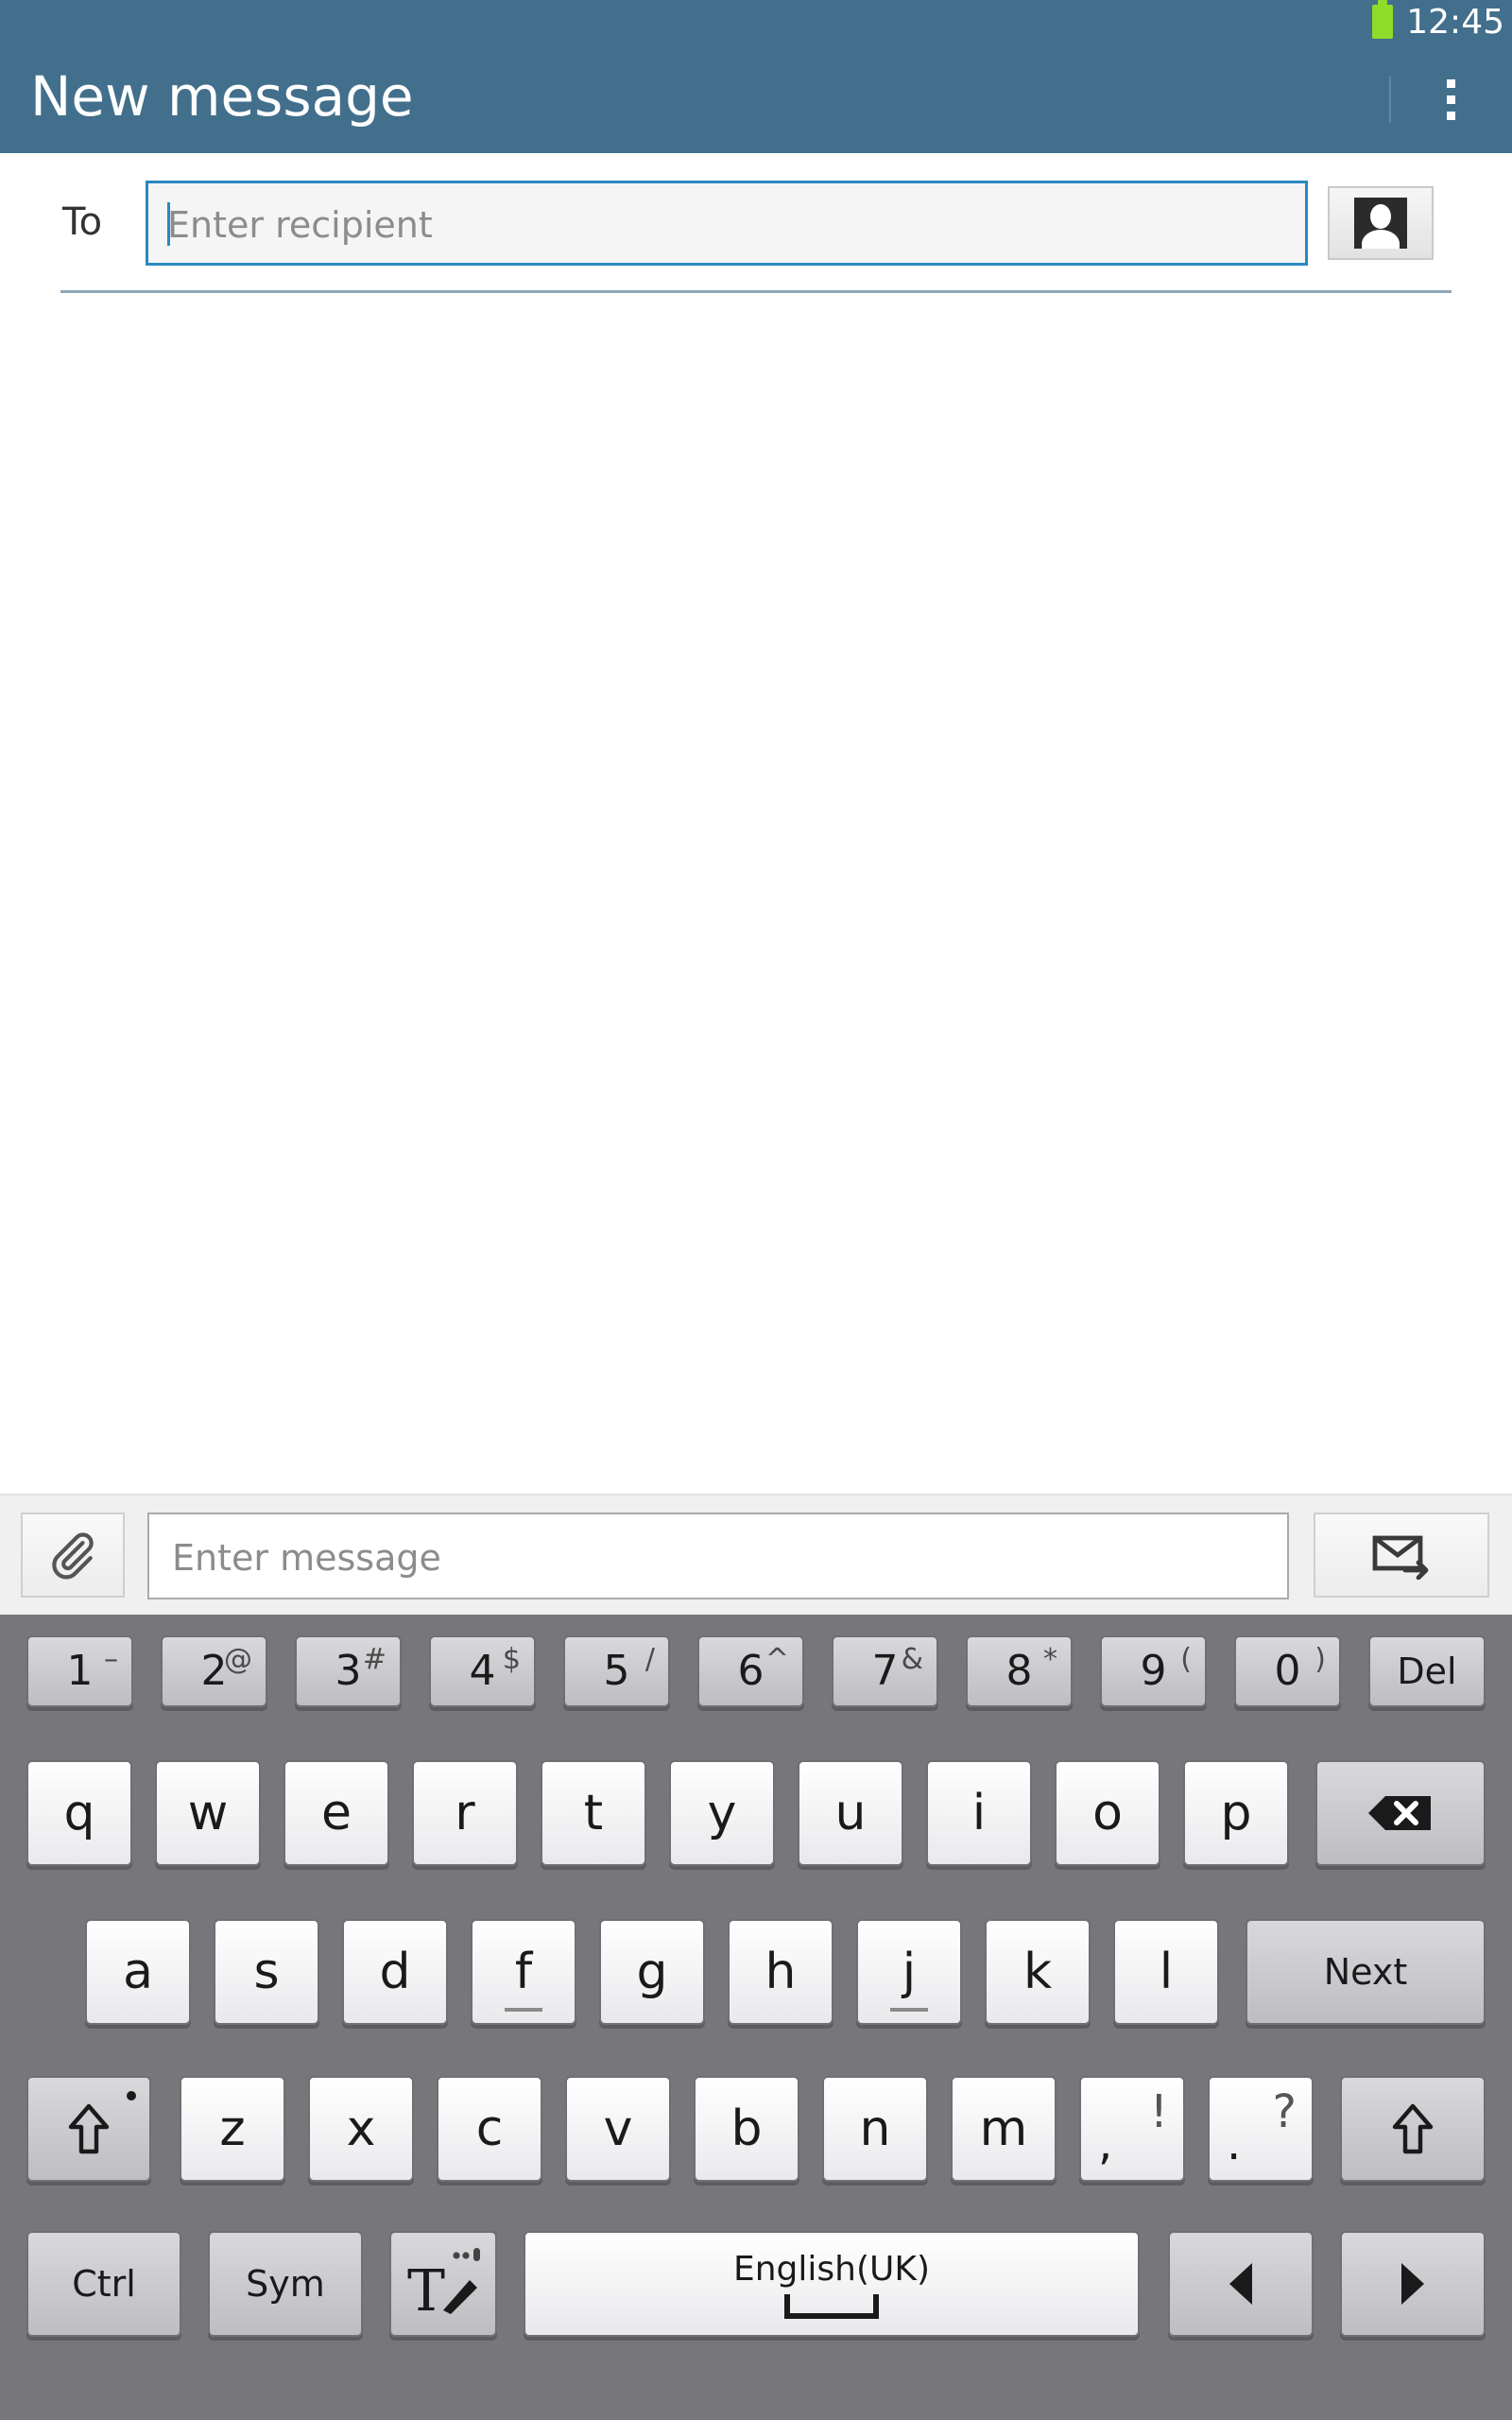  I want to click on key-n: n, so click(875, 2129).